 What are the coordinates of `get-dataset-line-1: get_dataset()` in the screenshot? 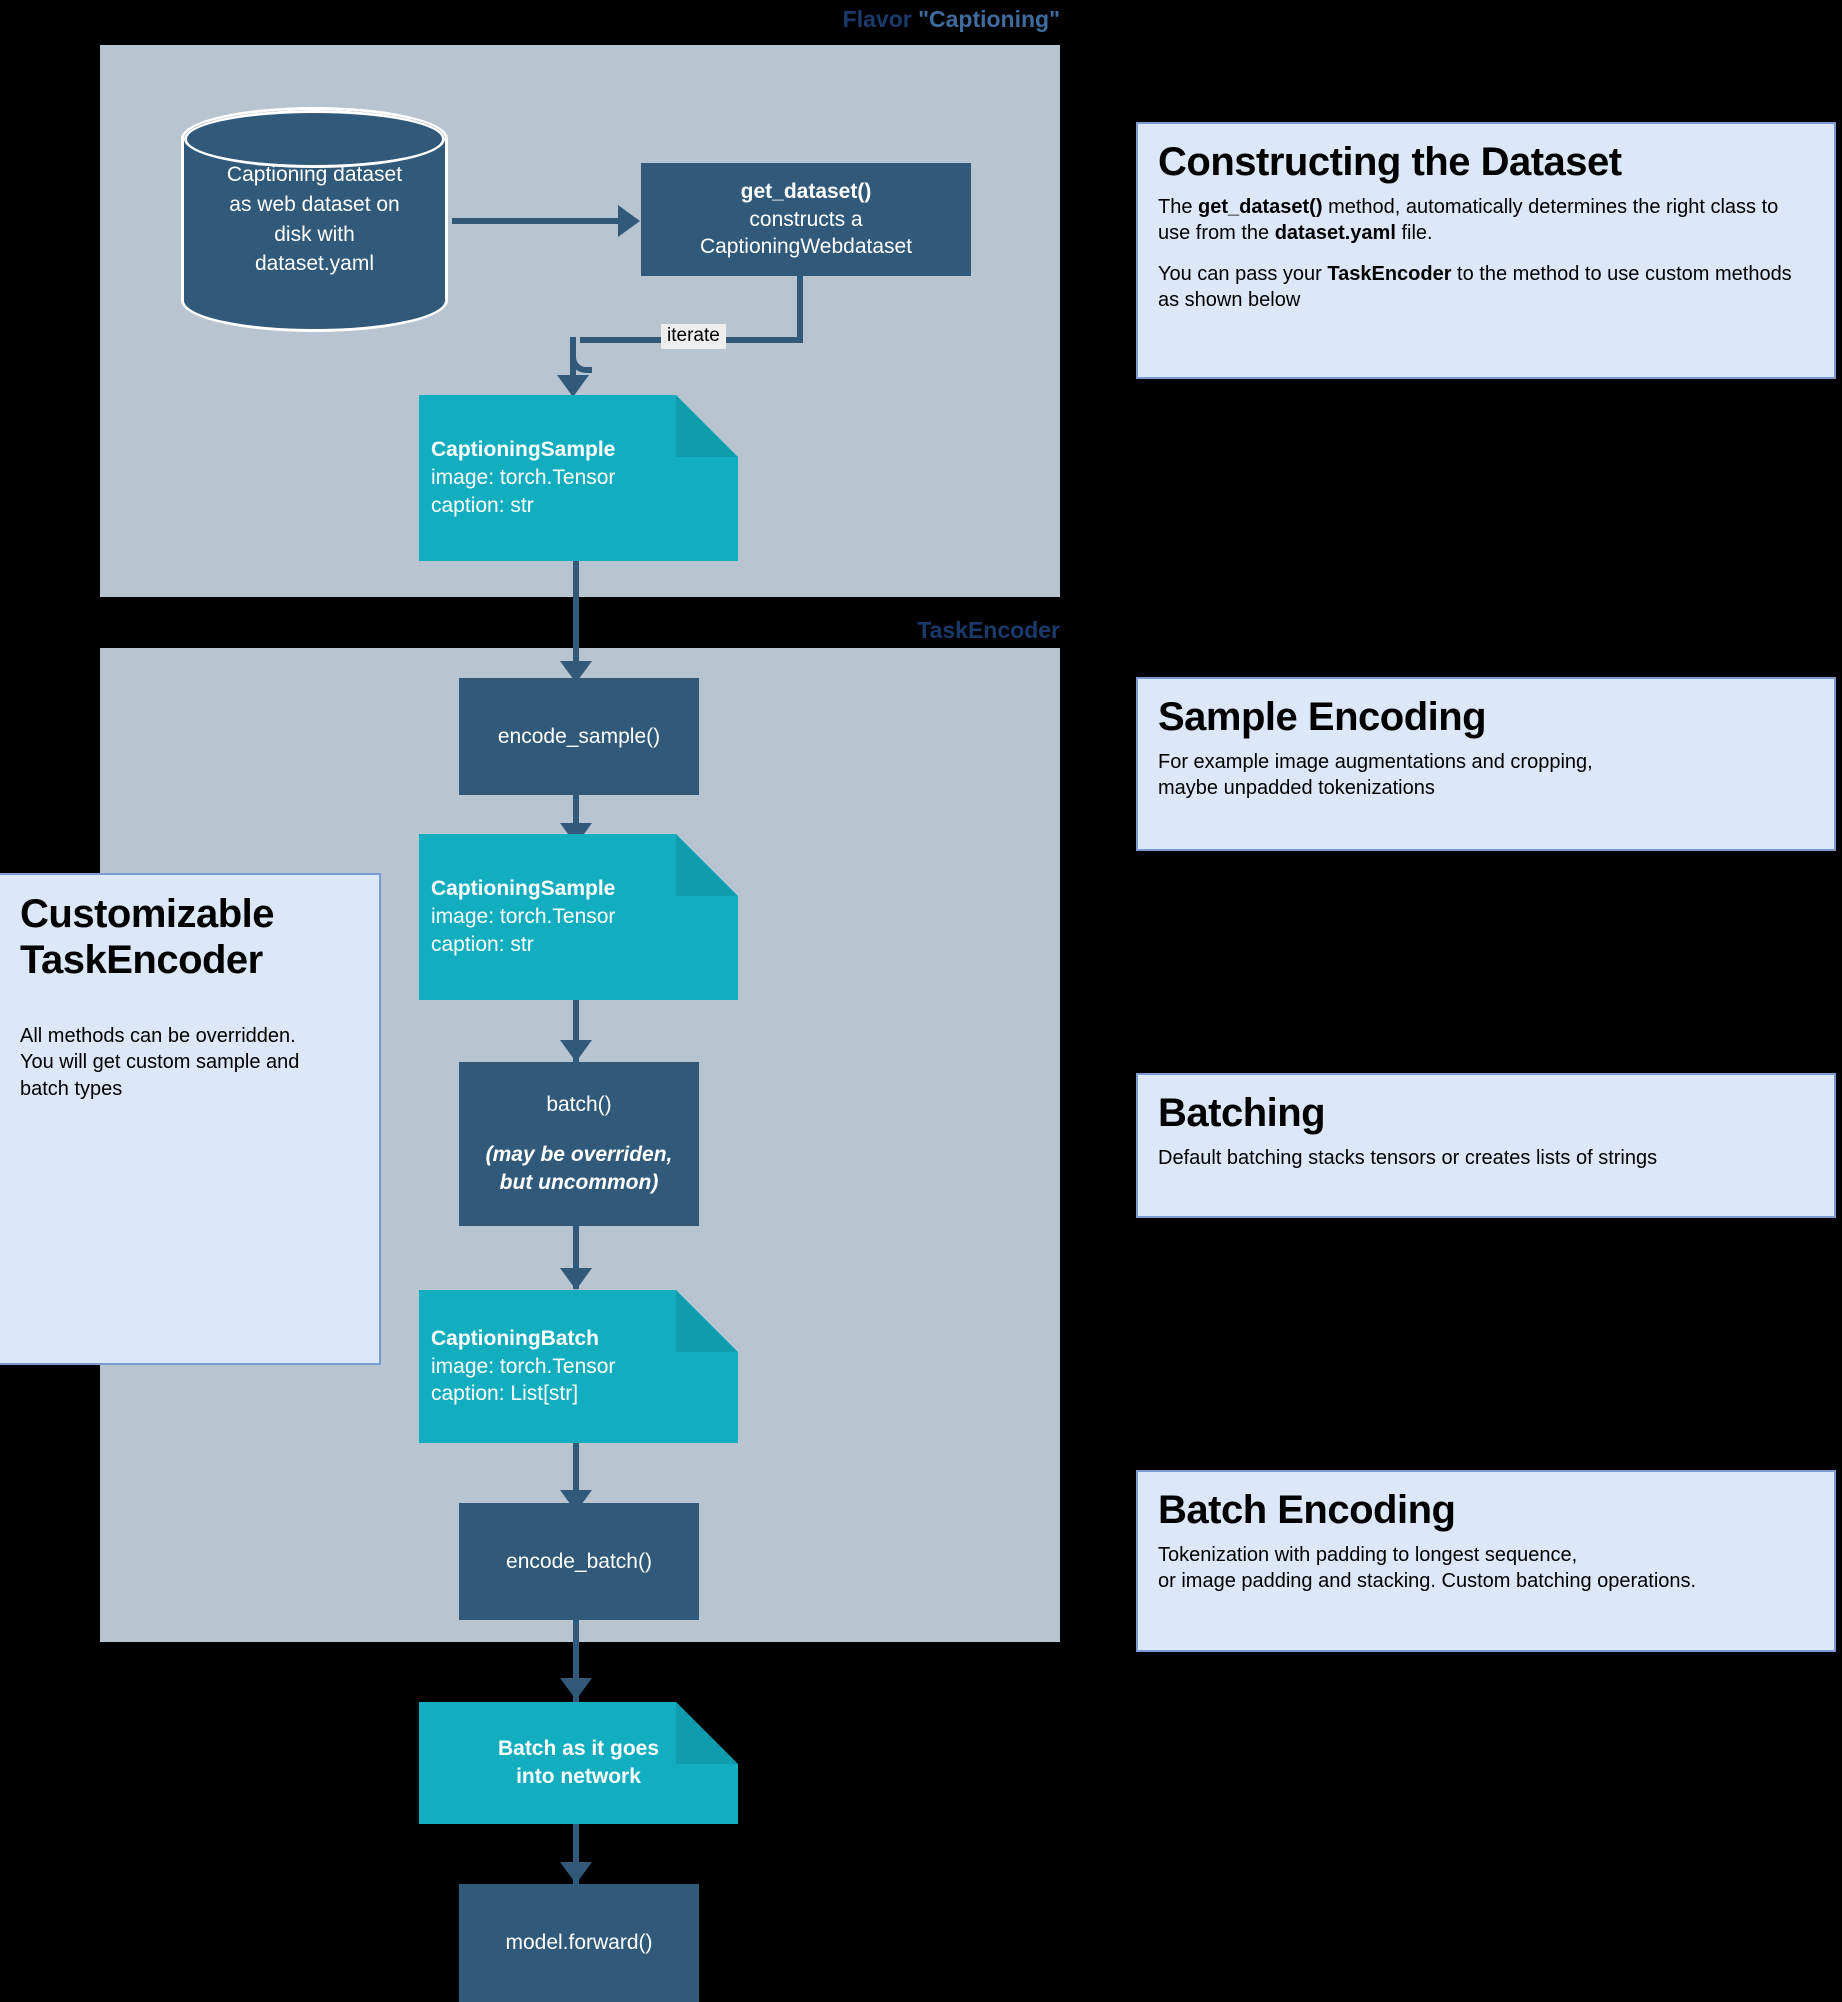 It's located at (806, 191).